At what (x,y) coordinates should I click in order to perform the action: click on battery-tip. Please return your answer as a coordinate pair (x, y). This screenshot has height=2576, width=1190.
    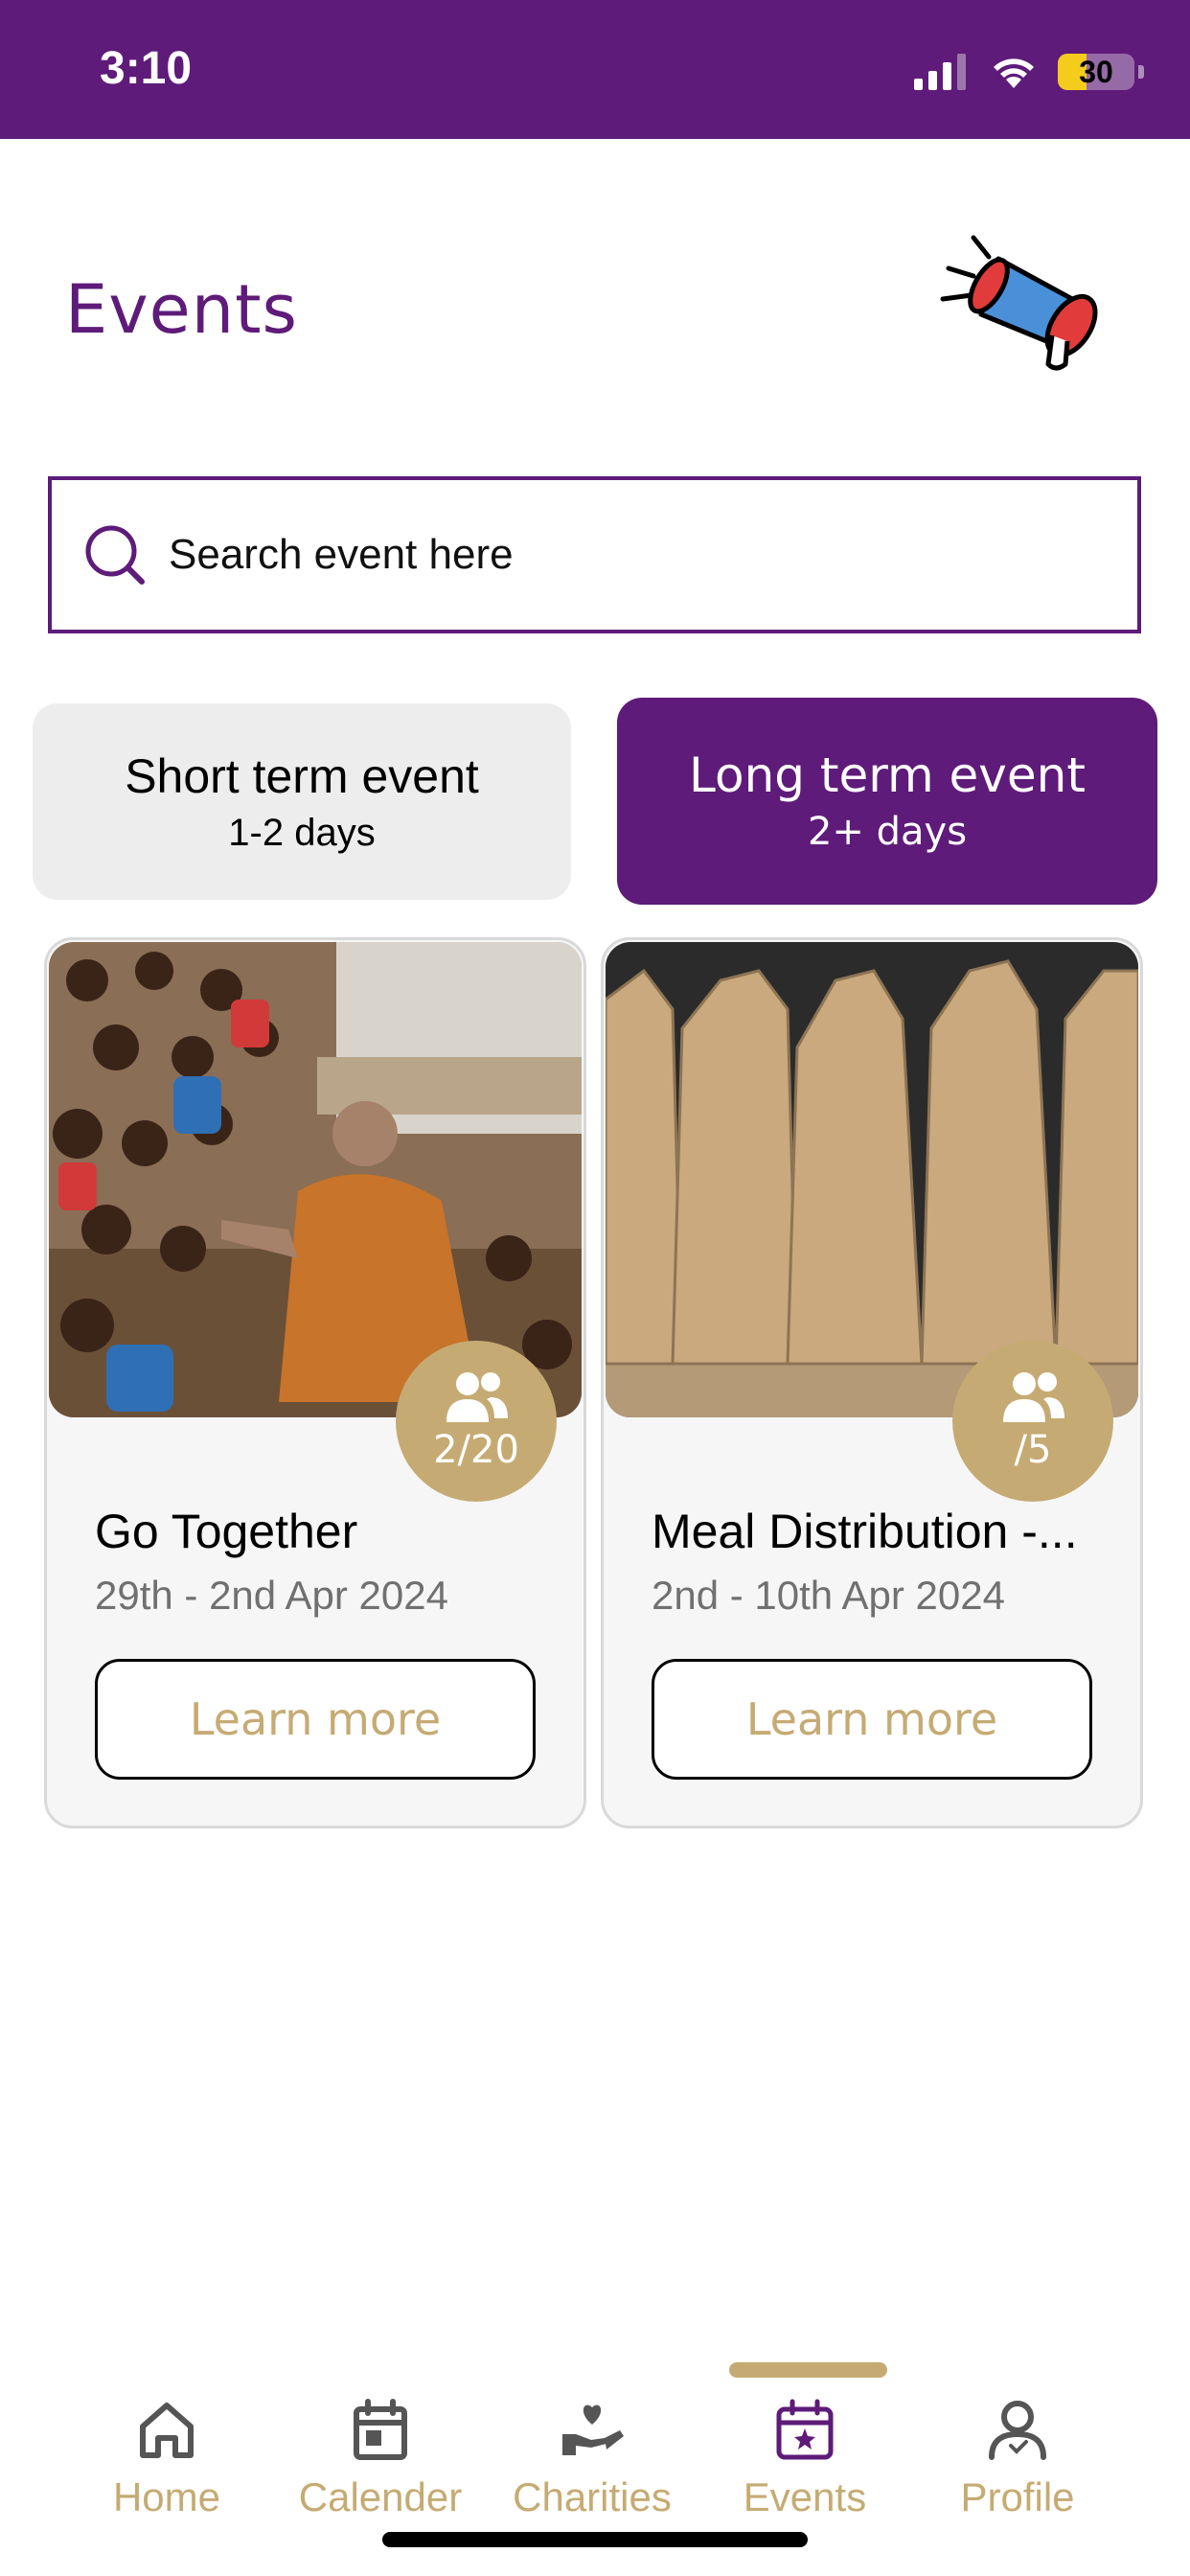
    Looking at the image, I should click on (1141, 72).